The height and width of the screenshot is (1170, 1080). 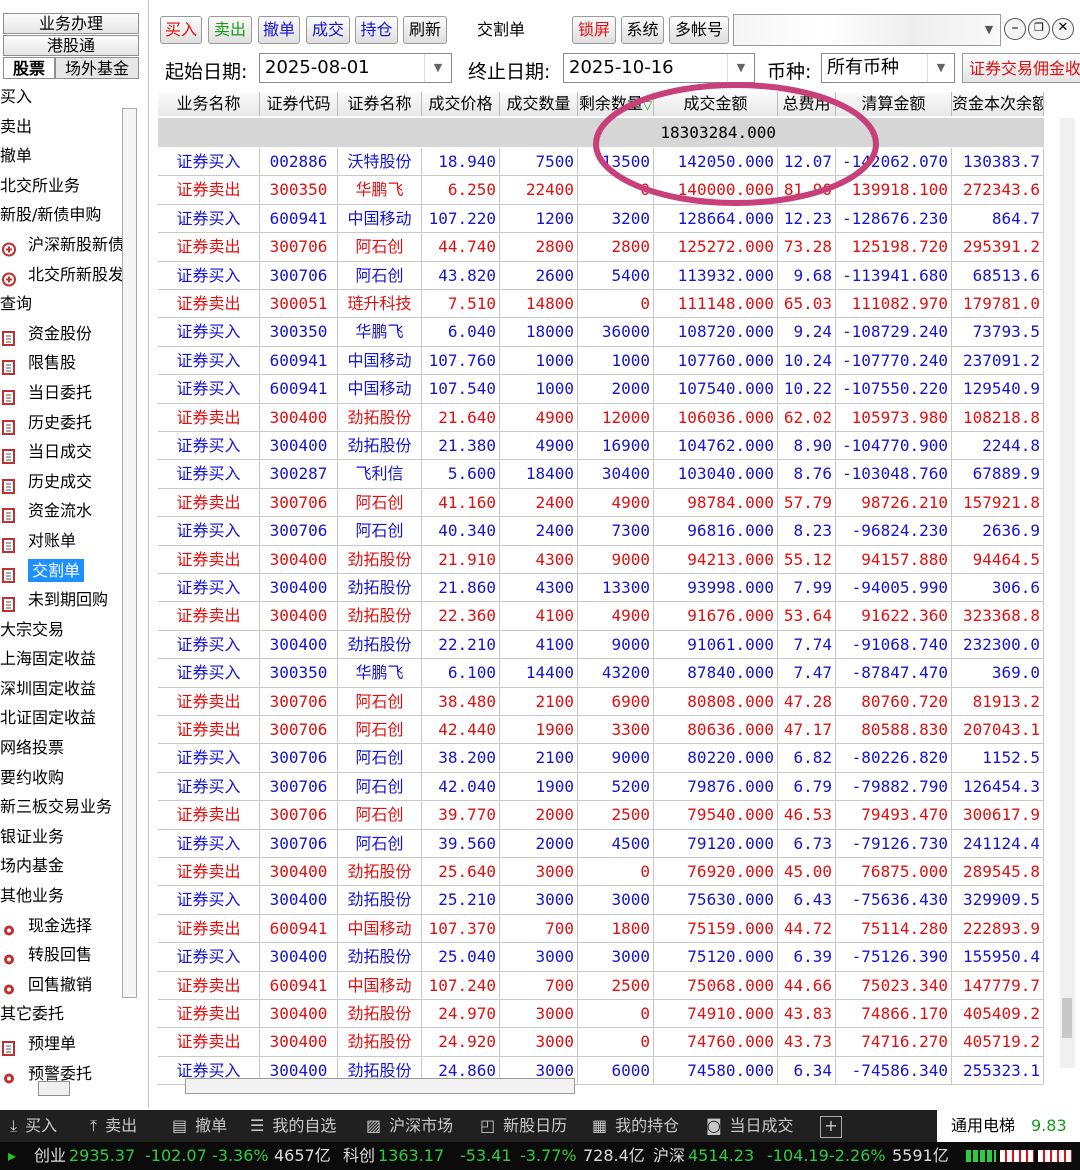 What do you see at coordinates (1067, 593) in the screenshot?
I see `table-vertical-scrollbar` at bounding box center [1067, 593].